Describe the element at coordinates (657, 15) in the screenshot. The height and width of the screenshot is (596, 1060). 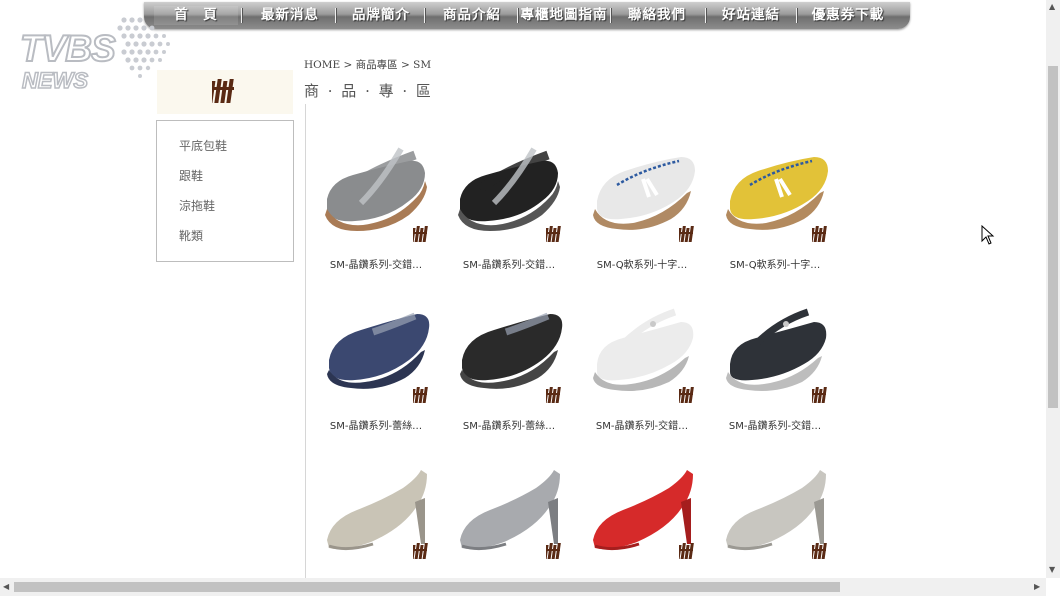
I see `nav-contact: 聯絡我們` at that location.